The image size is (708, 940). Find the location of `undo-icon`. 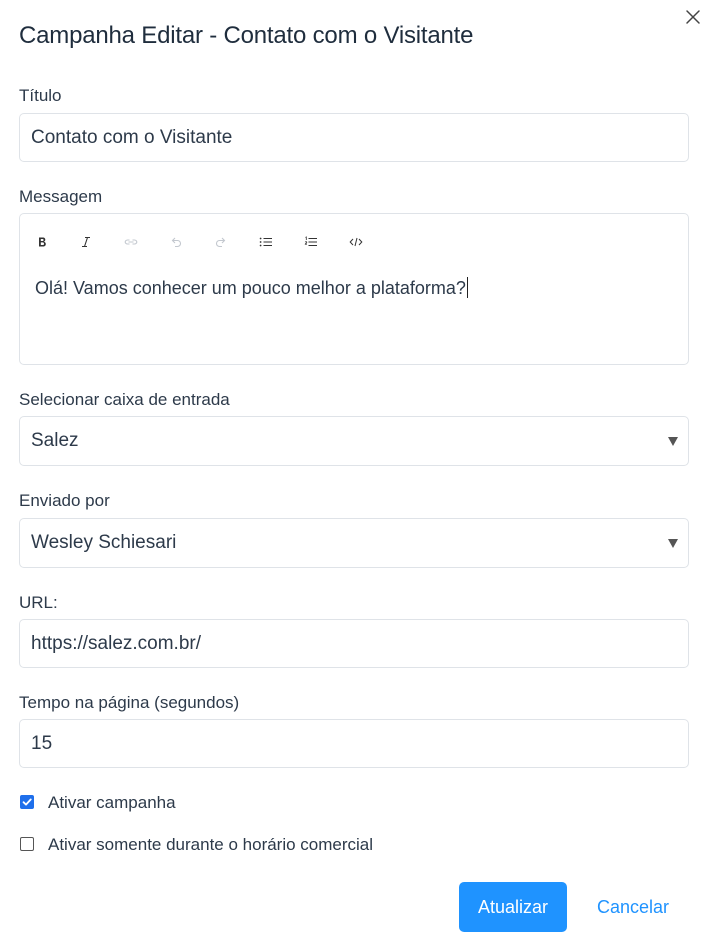

undo-icon is located at coordinates (176, 242).